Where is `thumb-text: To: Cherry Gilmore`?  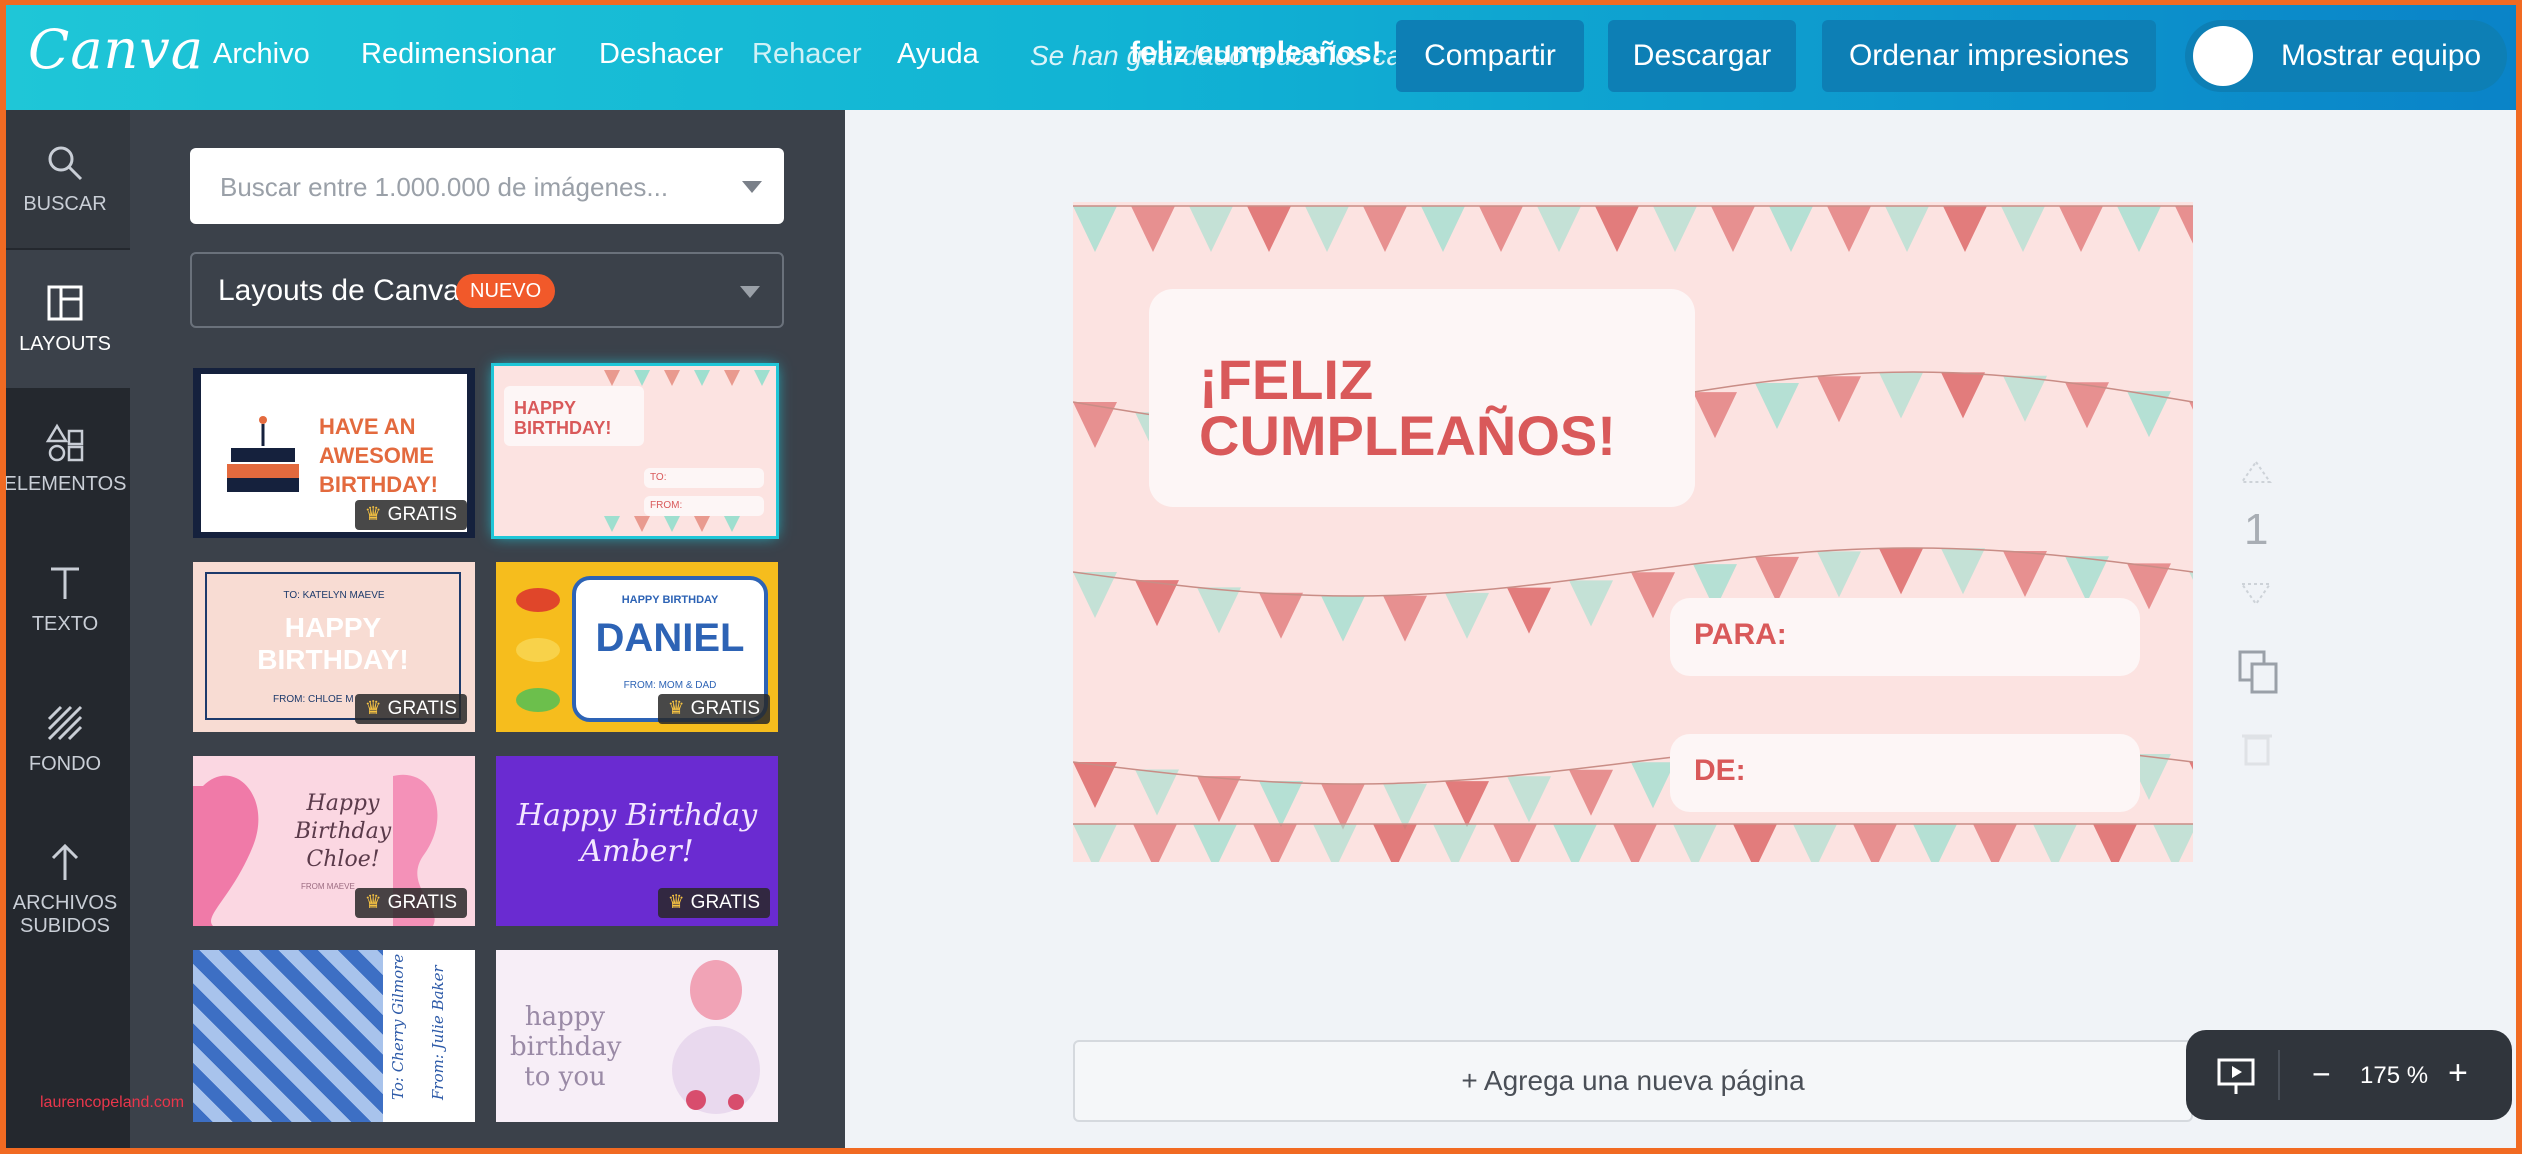 thumb-text: To: Cherry Gilmore is located at coordinates (398, 1026).